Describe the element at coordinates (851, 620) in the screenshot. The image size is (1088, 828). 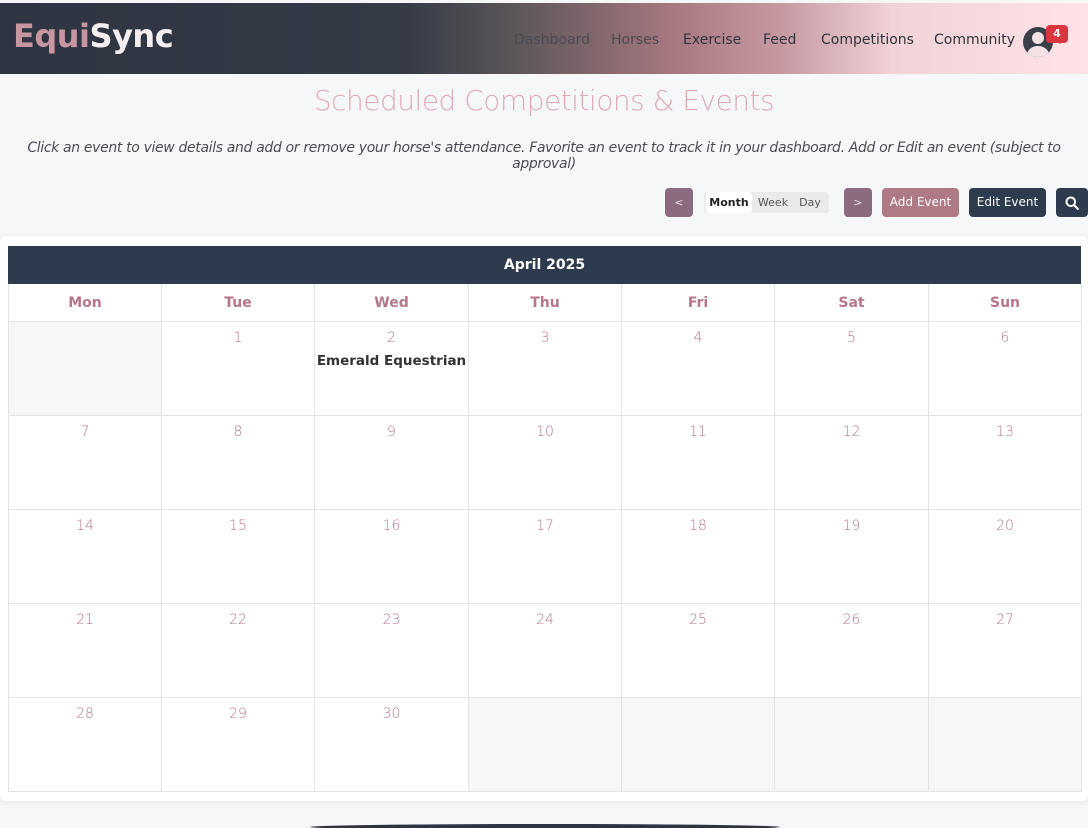
I see `day-number: 26` at that location.